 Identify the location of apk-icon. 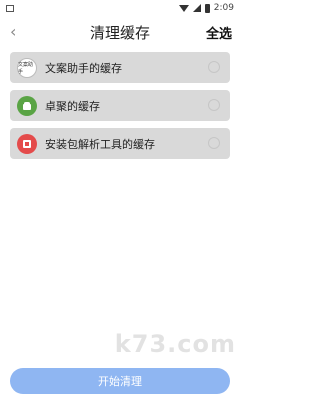
(27, 143).